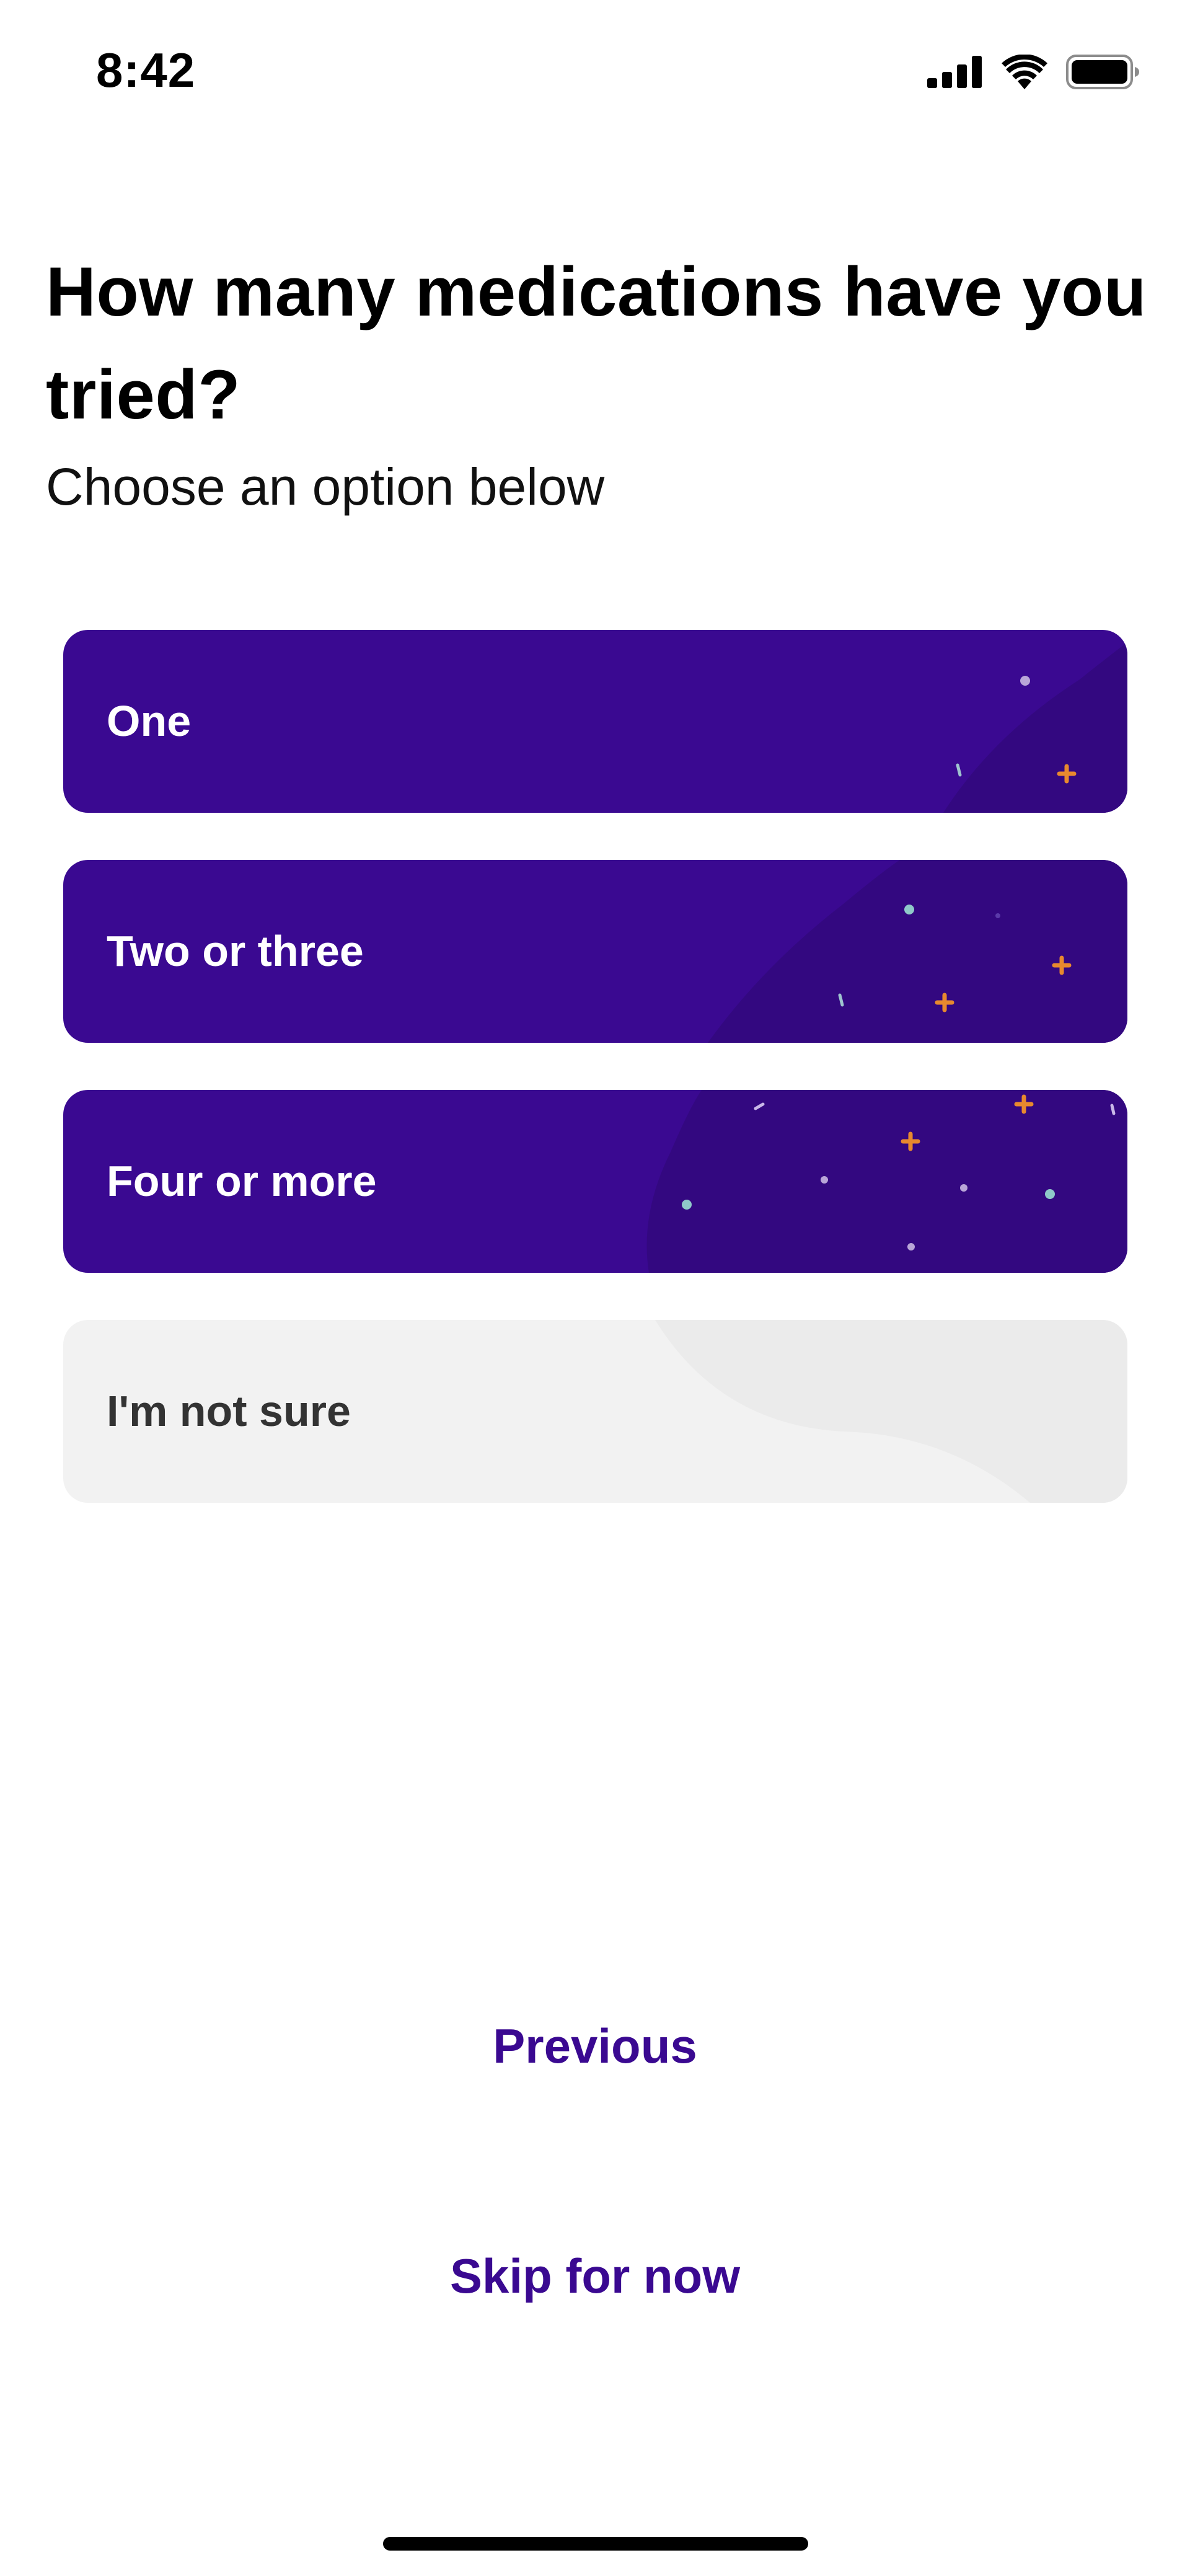 The height and width of the screenshot is (2576, 1190). What do you see at coordinates (955, 72) in the screenshot?
I see `cellular-signal-icon` at bounding box center [955, 72].